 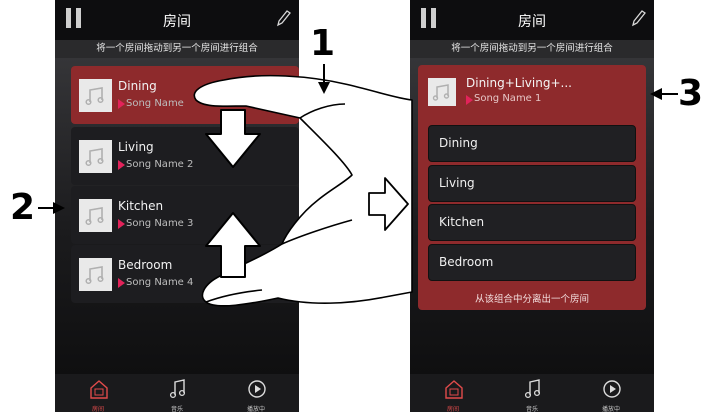 I want to click on song-name: Song Name, so click(x=155, y=103).